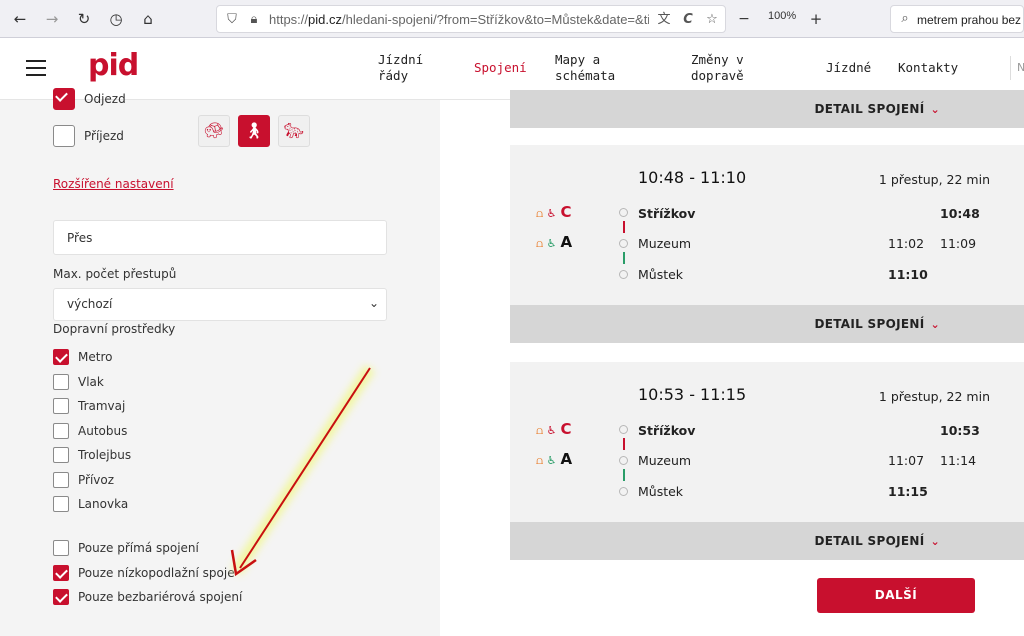 The image size is (1024, 636). What do you see at coordinates (61, 406) in the screenshot?
I see `mode-checkbox-tramvaj` at bounding box center [61, 406].